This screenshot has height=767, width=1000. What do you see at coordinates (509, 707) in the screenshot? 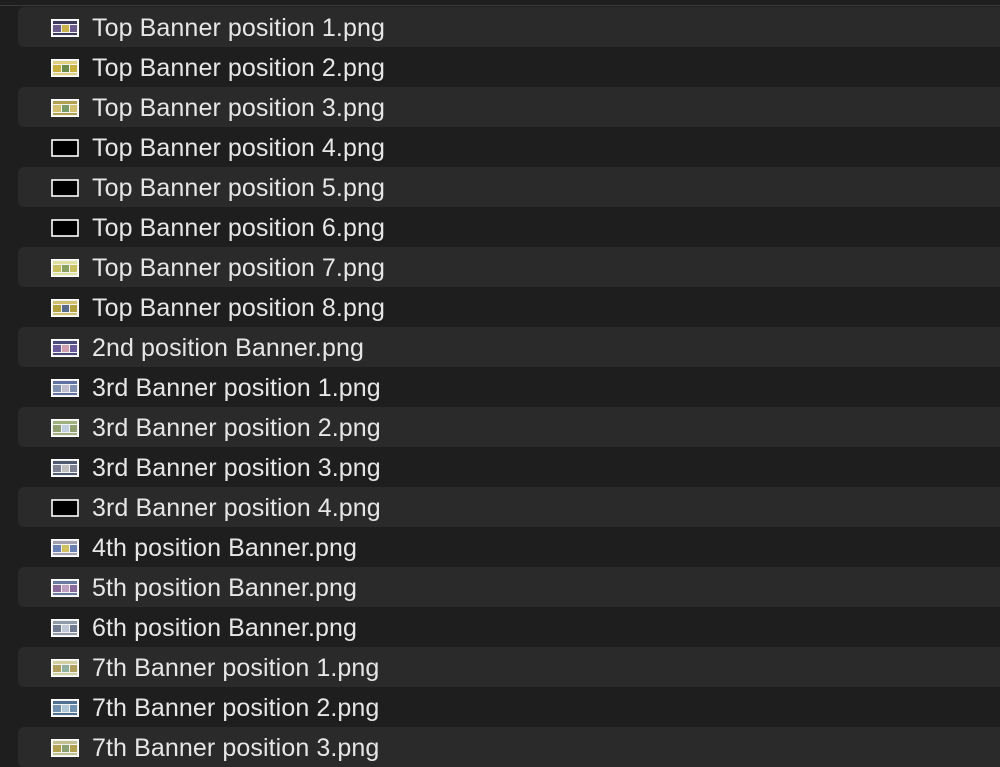
I see `file-row: 7th Banner position 2.png` at bounding box center [509, 707].